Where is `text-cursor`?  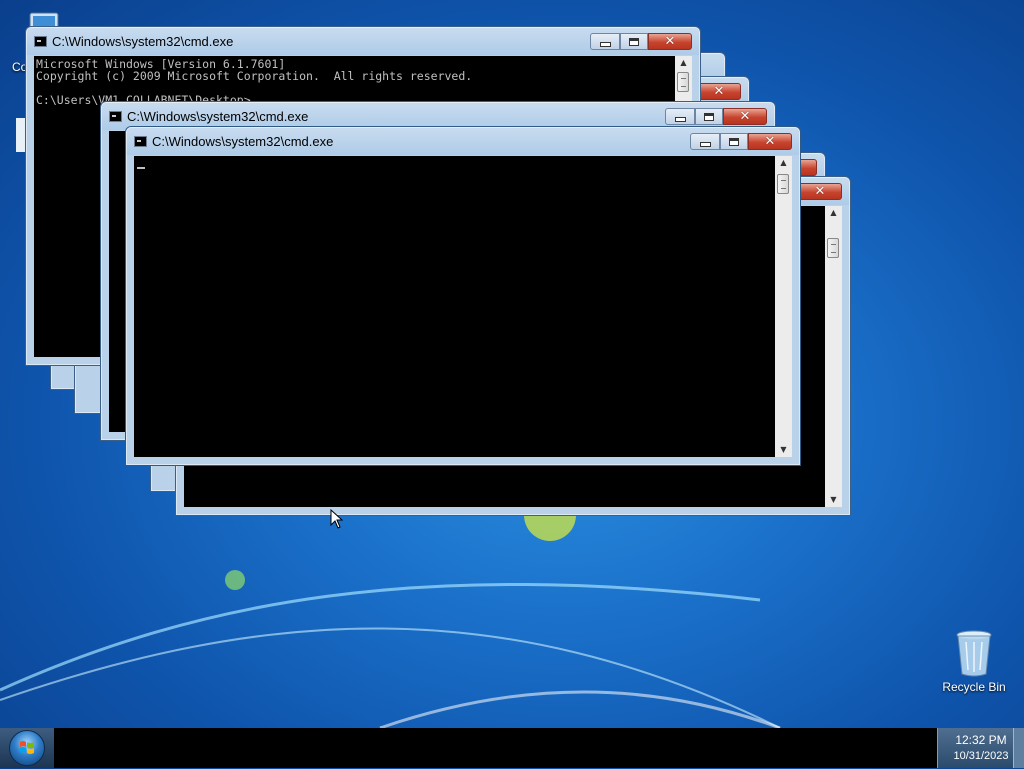 text-cursor is located at coordinates (141, 168).